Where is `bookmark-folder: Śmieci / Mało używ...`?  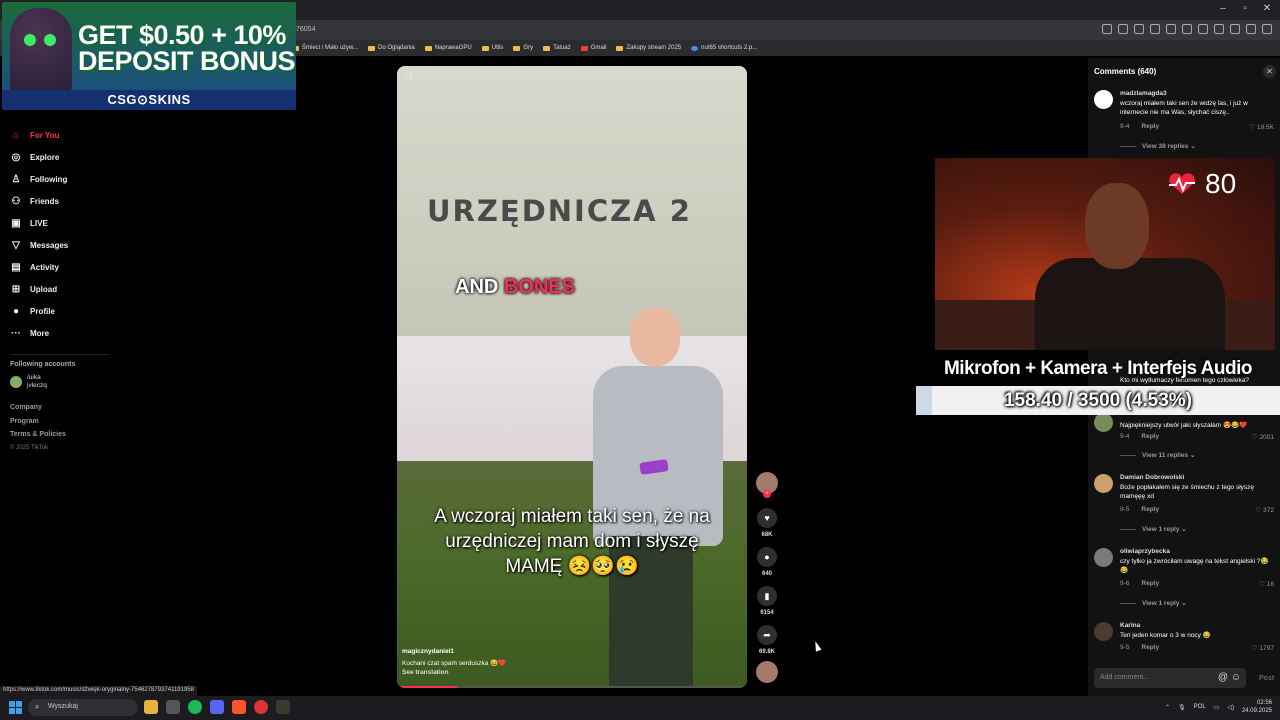 bookmark-folder: Śmieci / Mało używ... is located at coordinates (325, 48).